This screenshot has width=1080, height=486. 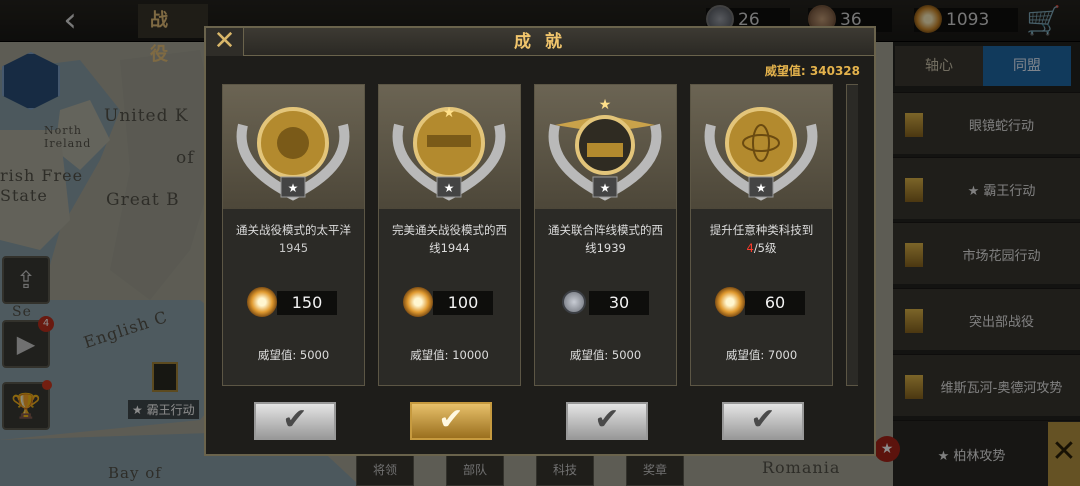 What do you see at coordinates (449, 230) in the screenshot?
I see `description-line: 完美通关战役模式的西` at bounding box center [449, 230].